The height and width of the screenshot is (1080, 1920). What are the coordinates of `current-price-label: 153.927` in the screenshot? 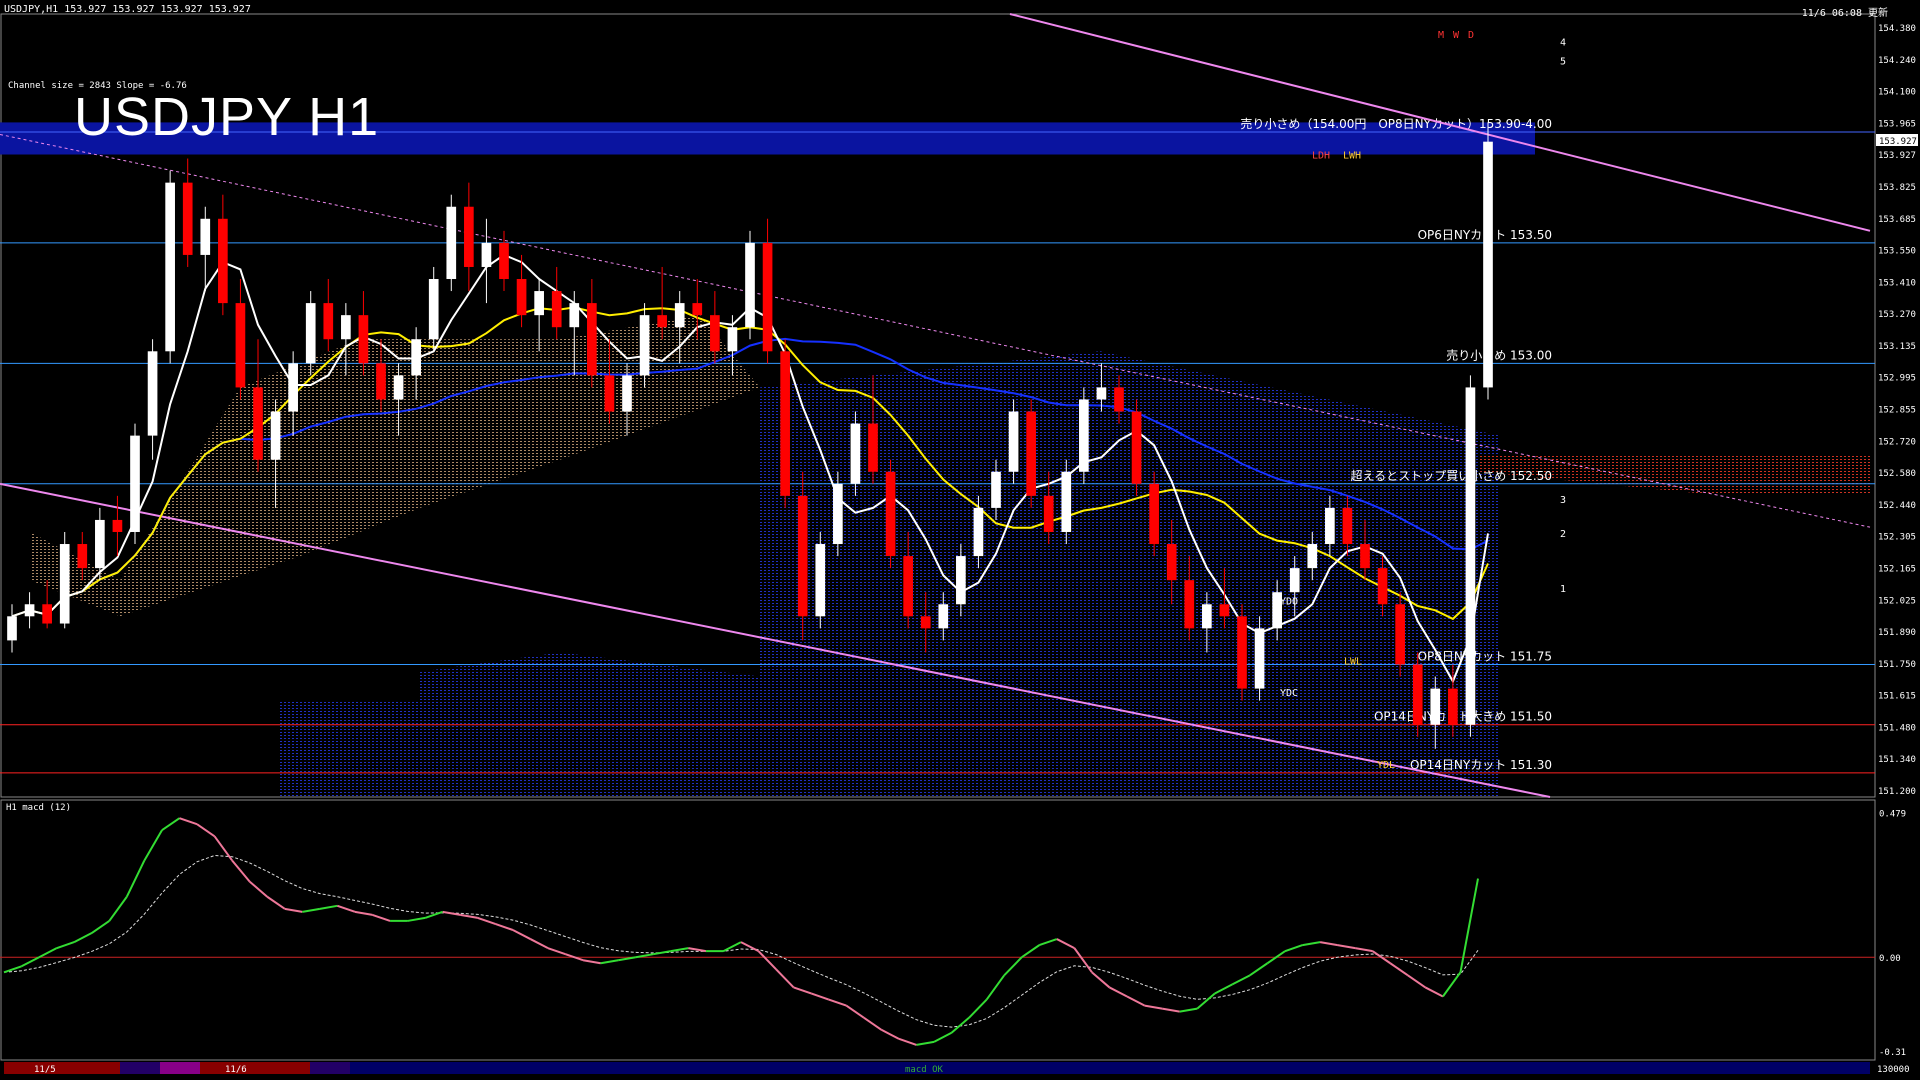 It's located at (1898, 142).